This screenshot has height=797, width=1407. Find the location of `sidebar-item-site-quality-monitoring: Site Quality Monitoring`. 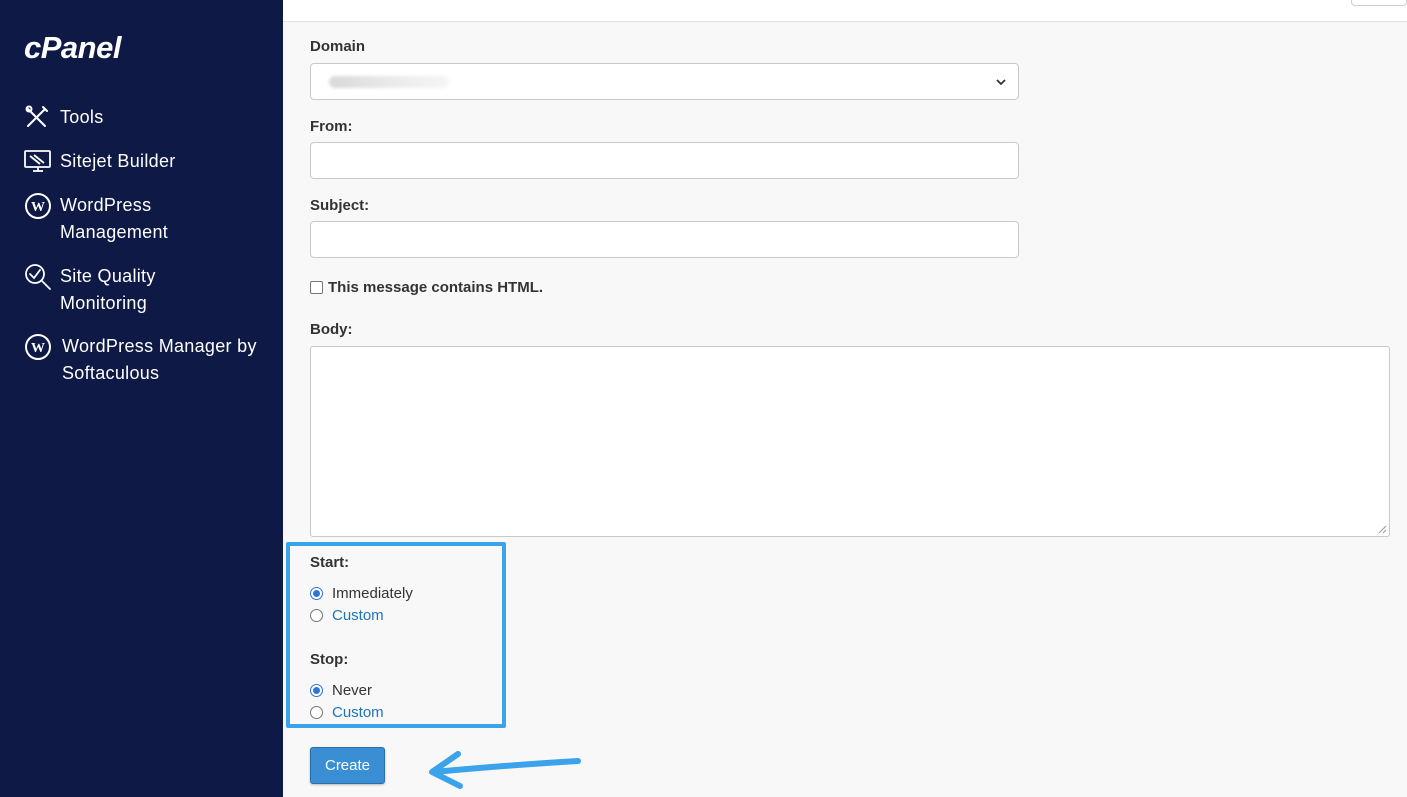

sidebar-item-site-quality-monitoring: Site Quality Monitoring is located at coordinates (107, 290).